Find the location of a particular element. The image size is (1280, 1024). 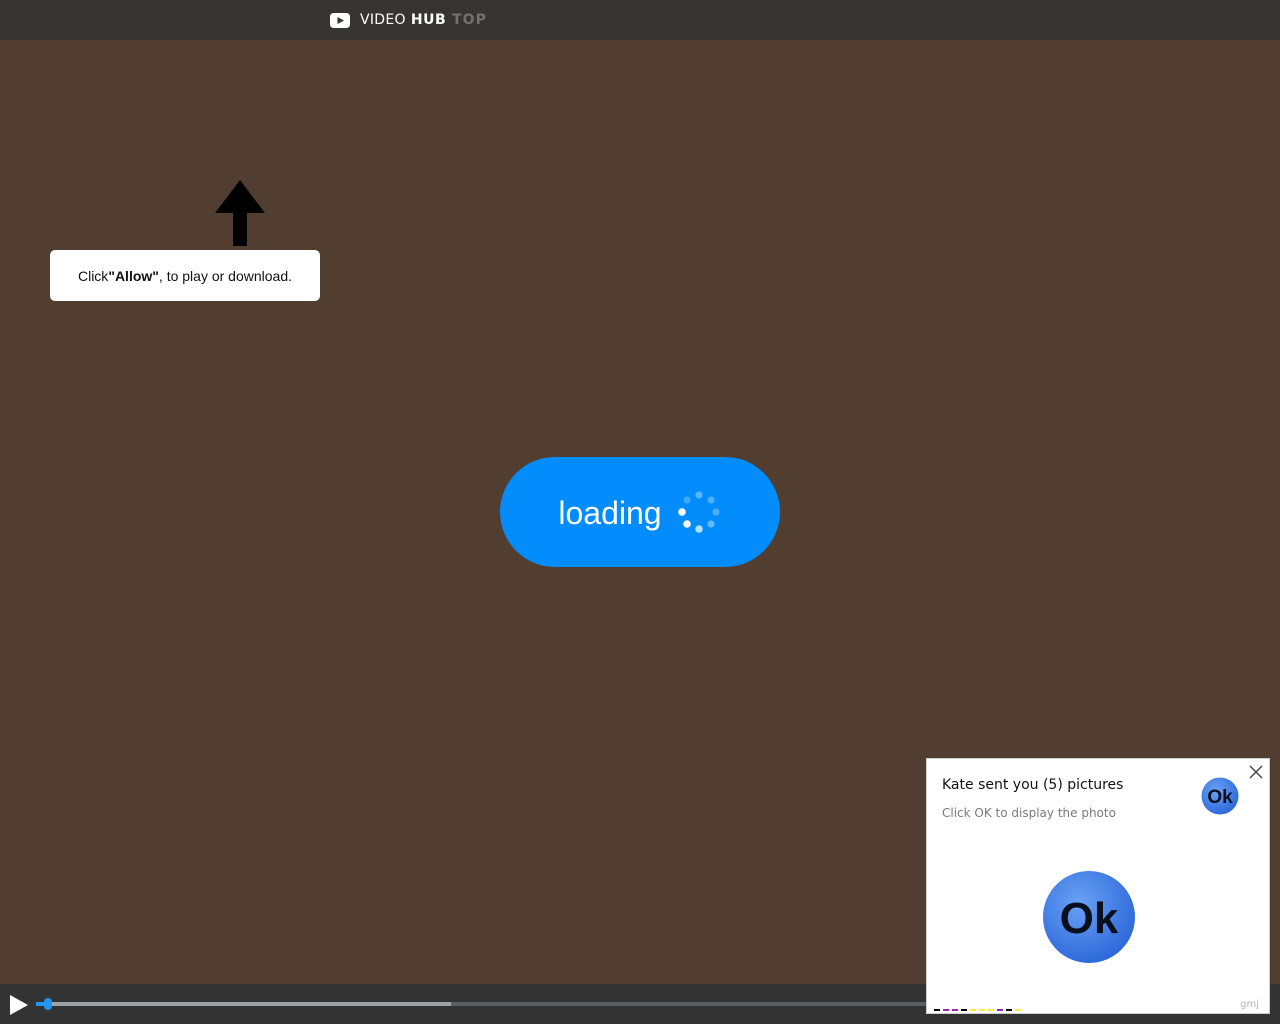

top-bar: VIDEO HUB TOP is located at coordinates (640, 20).